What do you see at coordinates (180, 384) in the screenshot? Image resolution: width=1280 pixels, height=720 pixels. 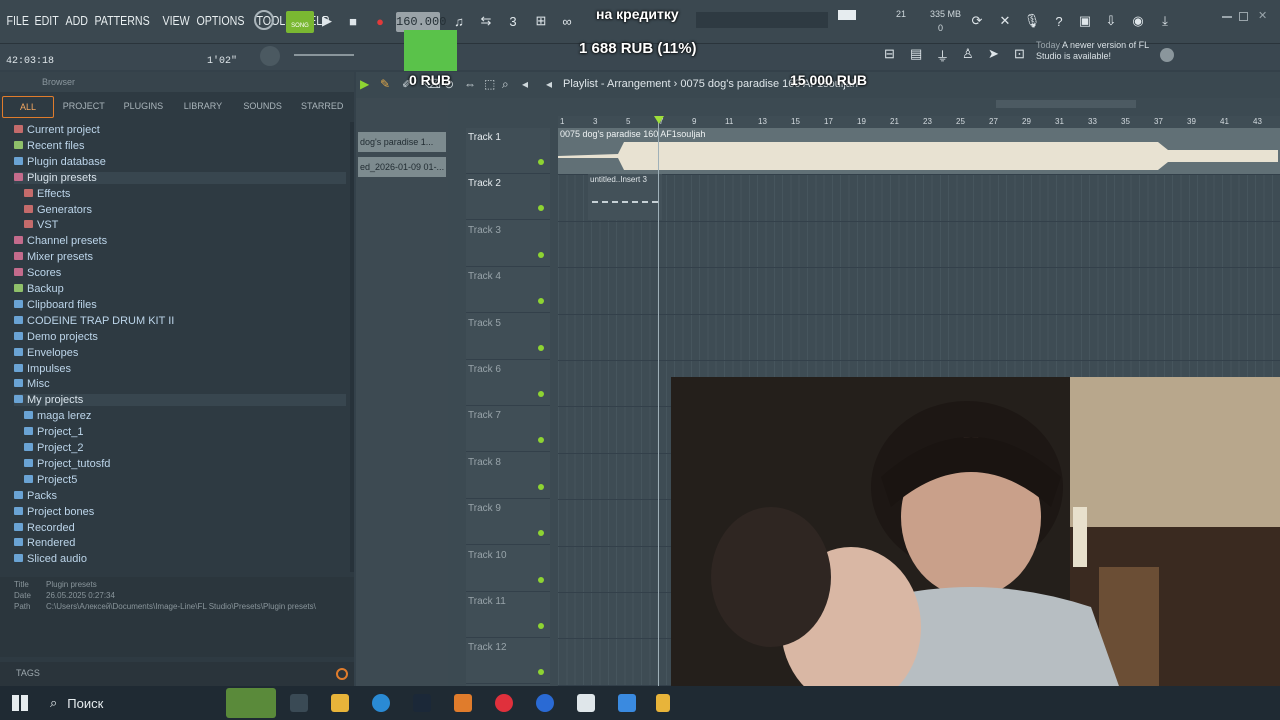 I see `browser-item: Misc` at bounding box center [180, 384].